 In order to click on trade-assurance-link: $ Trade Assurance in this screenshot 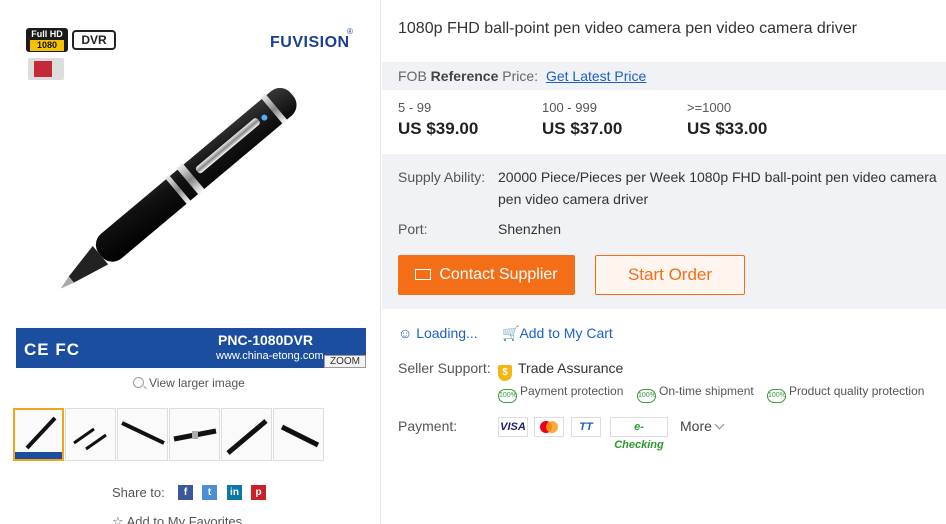, I will do `click(560, 370)`.